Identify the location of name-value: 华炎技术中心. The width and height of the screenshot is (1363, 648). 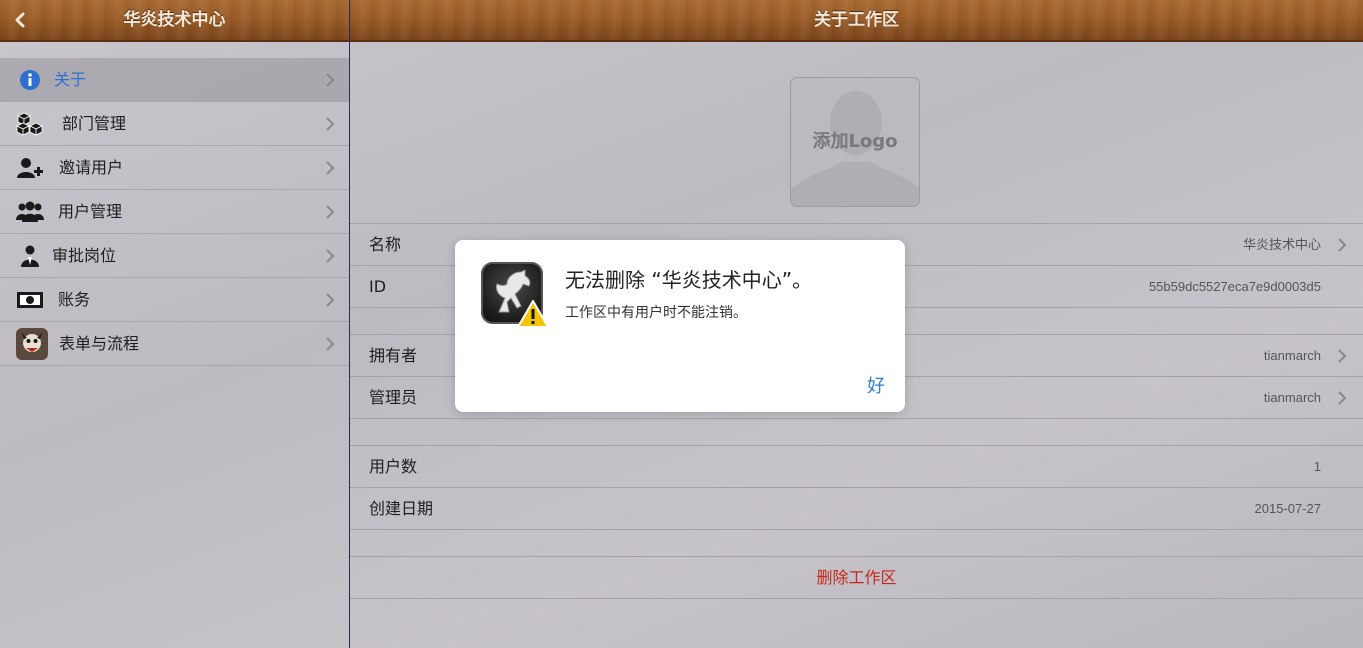
(1281, 244).